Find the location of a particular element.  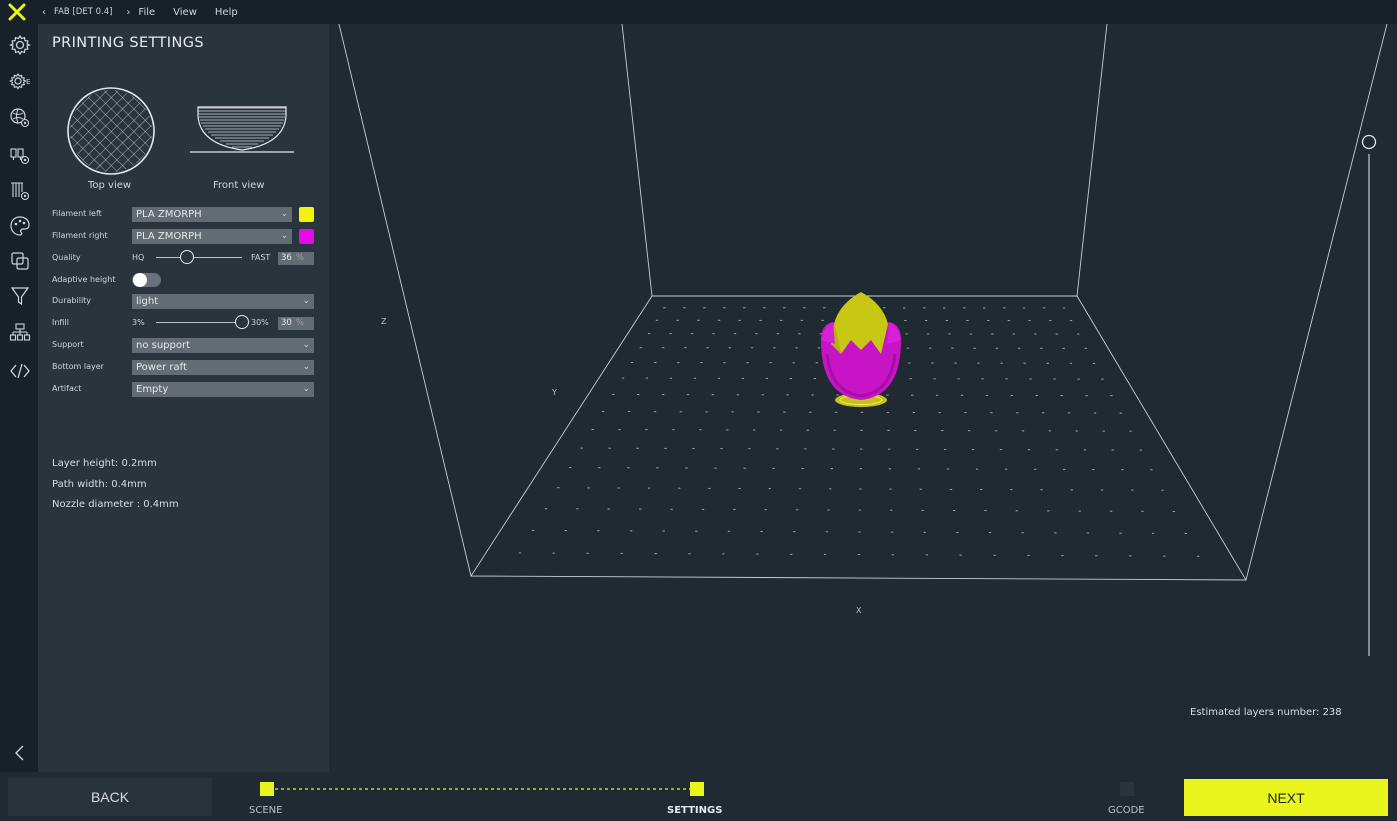

menu-help: Help is located at coordinates (226, 12).